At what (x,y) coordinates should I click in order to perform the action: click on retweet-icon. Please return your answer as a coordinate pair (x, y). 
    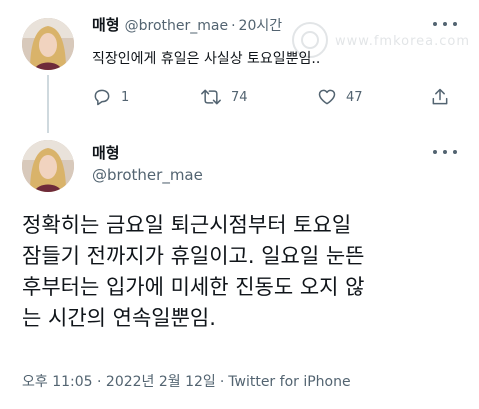
    Looking at the image, I should click on (211, 97).